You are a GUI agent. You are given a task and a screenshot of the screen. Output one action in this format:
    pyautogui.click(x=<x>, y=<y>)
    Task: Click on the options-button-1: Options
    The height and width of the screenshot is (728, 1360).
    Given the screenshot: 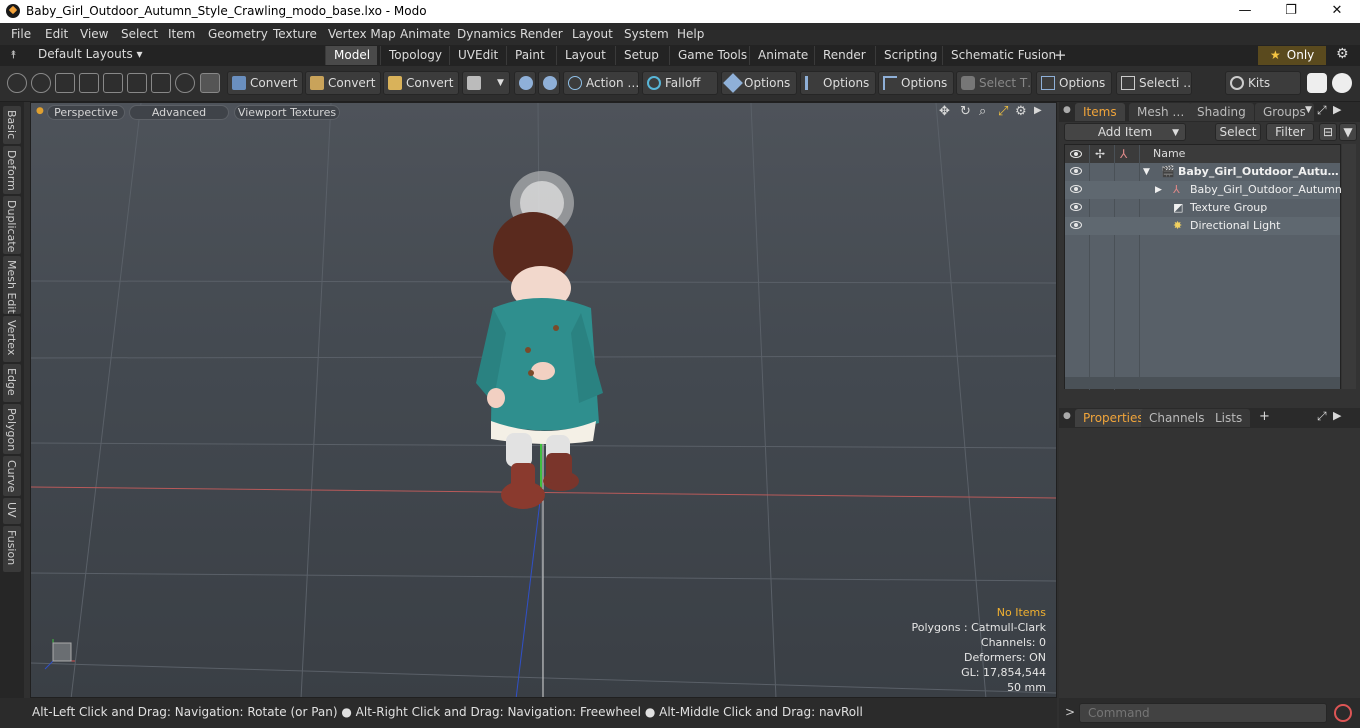 What is the action you would take?
    pyautogui.click(x=759, y=83)
    